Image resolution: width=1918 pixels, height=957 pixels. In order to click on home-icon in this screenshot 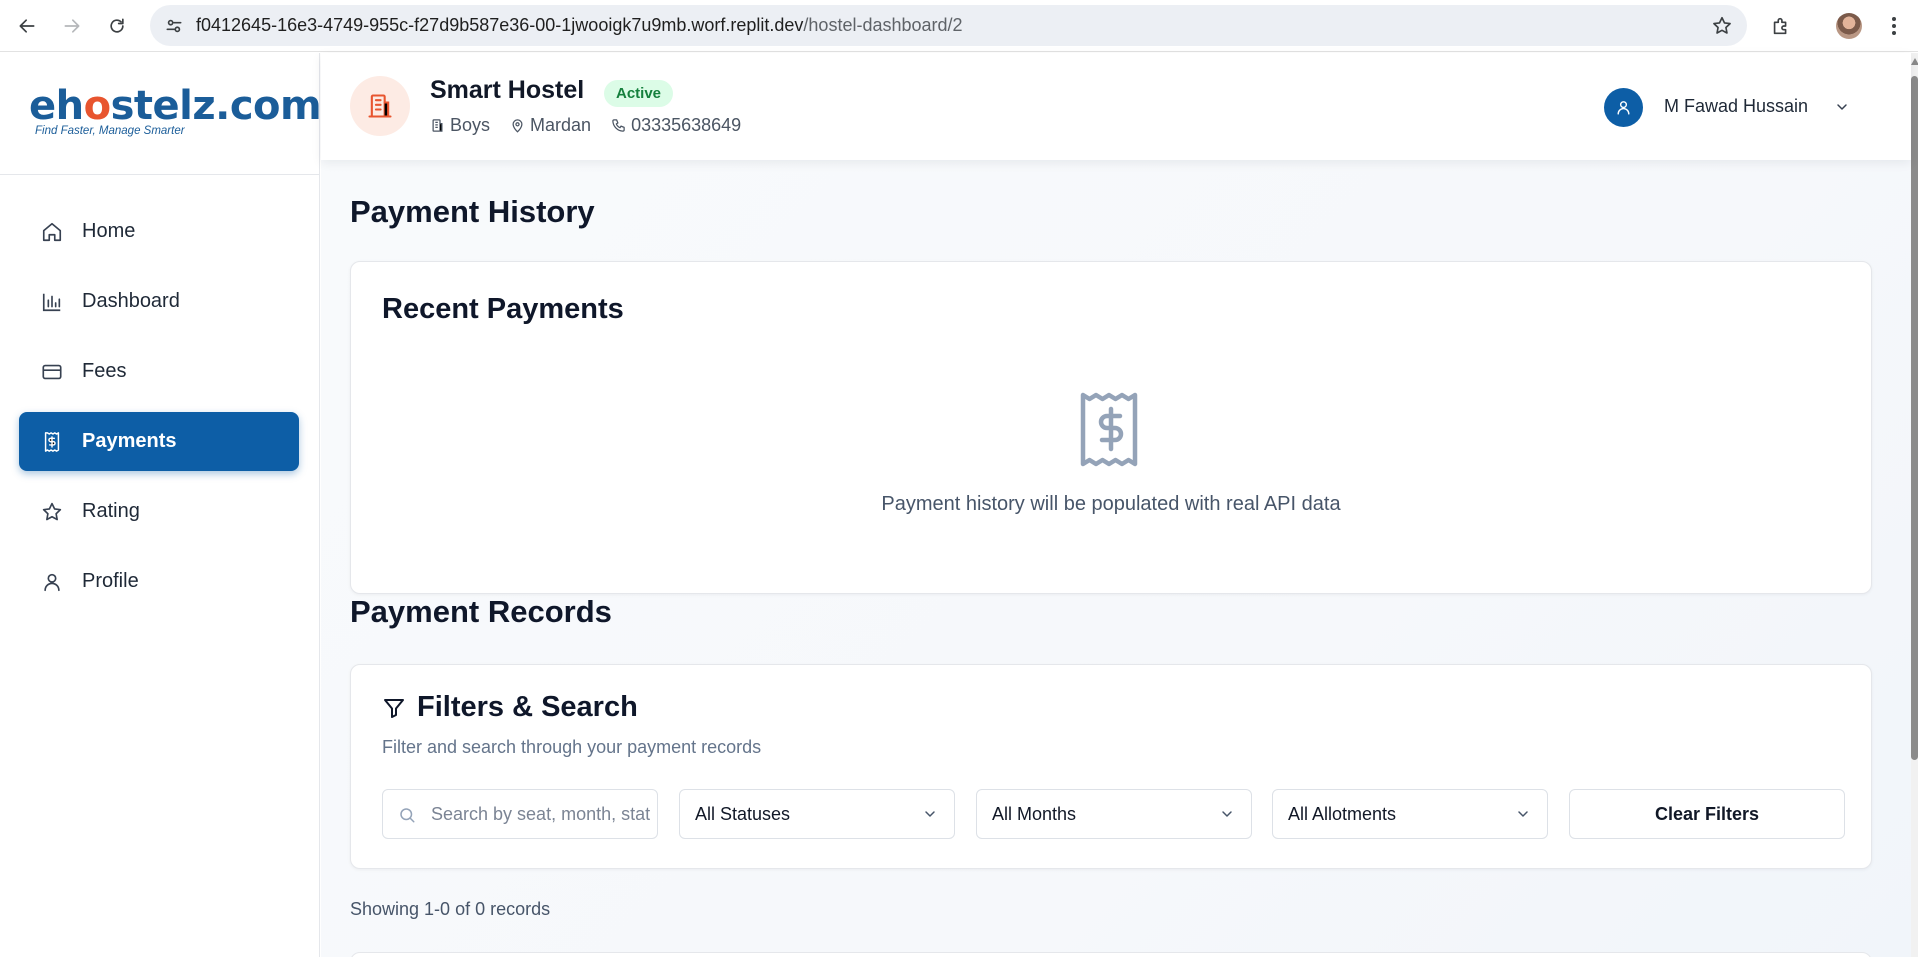, I will do `click(52, 232)`.